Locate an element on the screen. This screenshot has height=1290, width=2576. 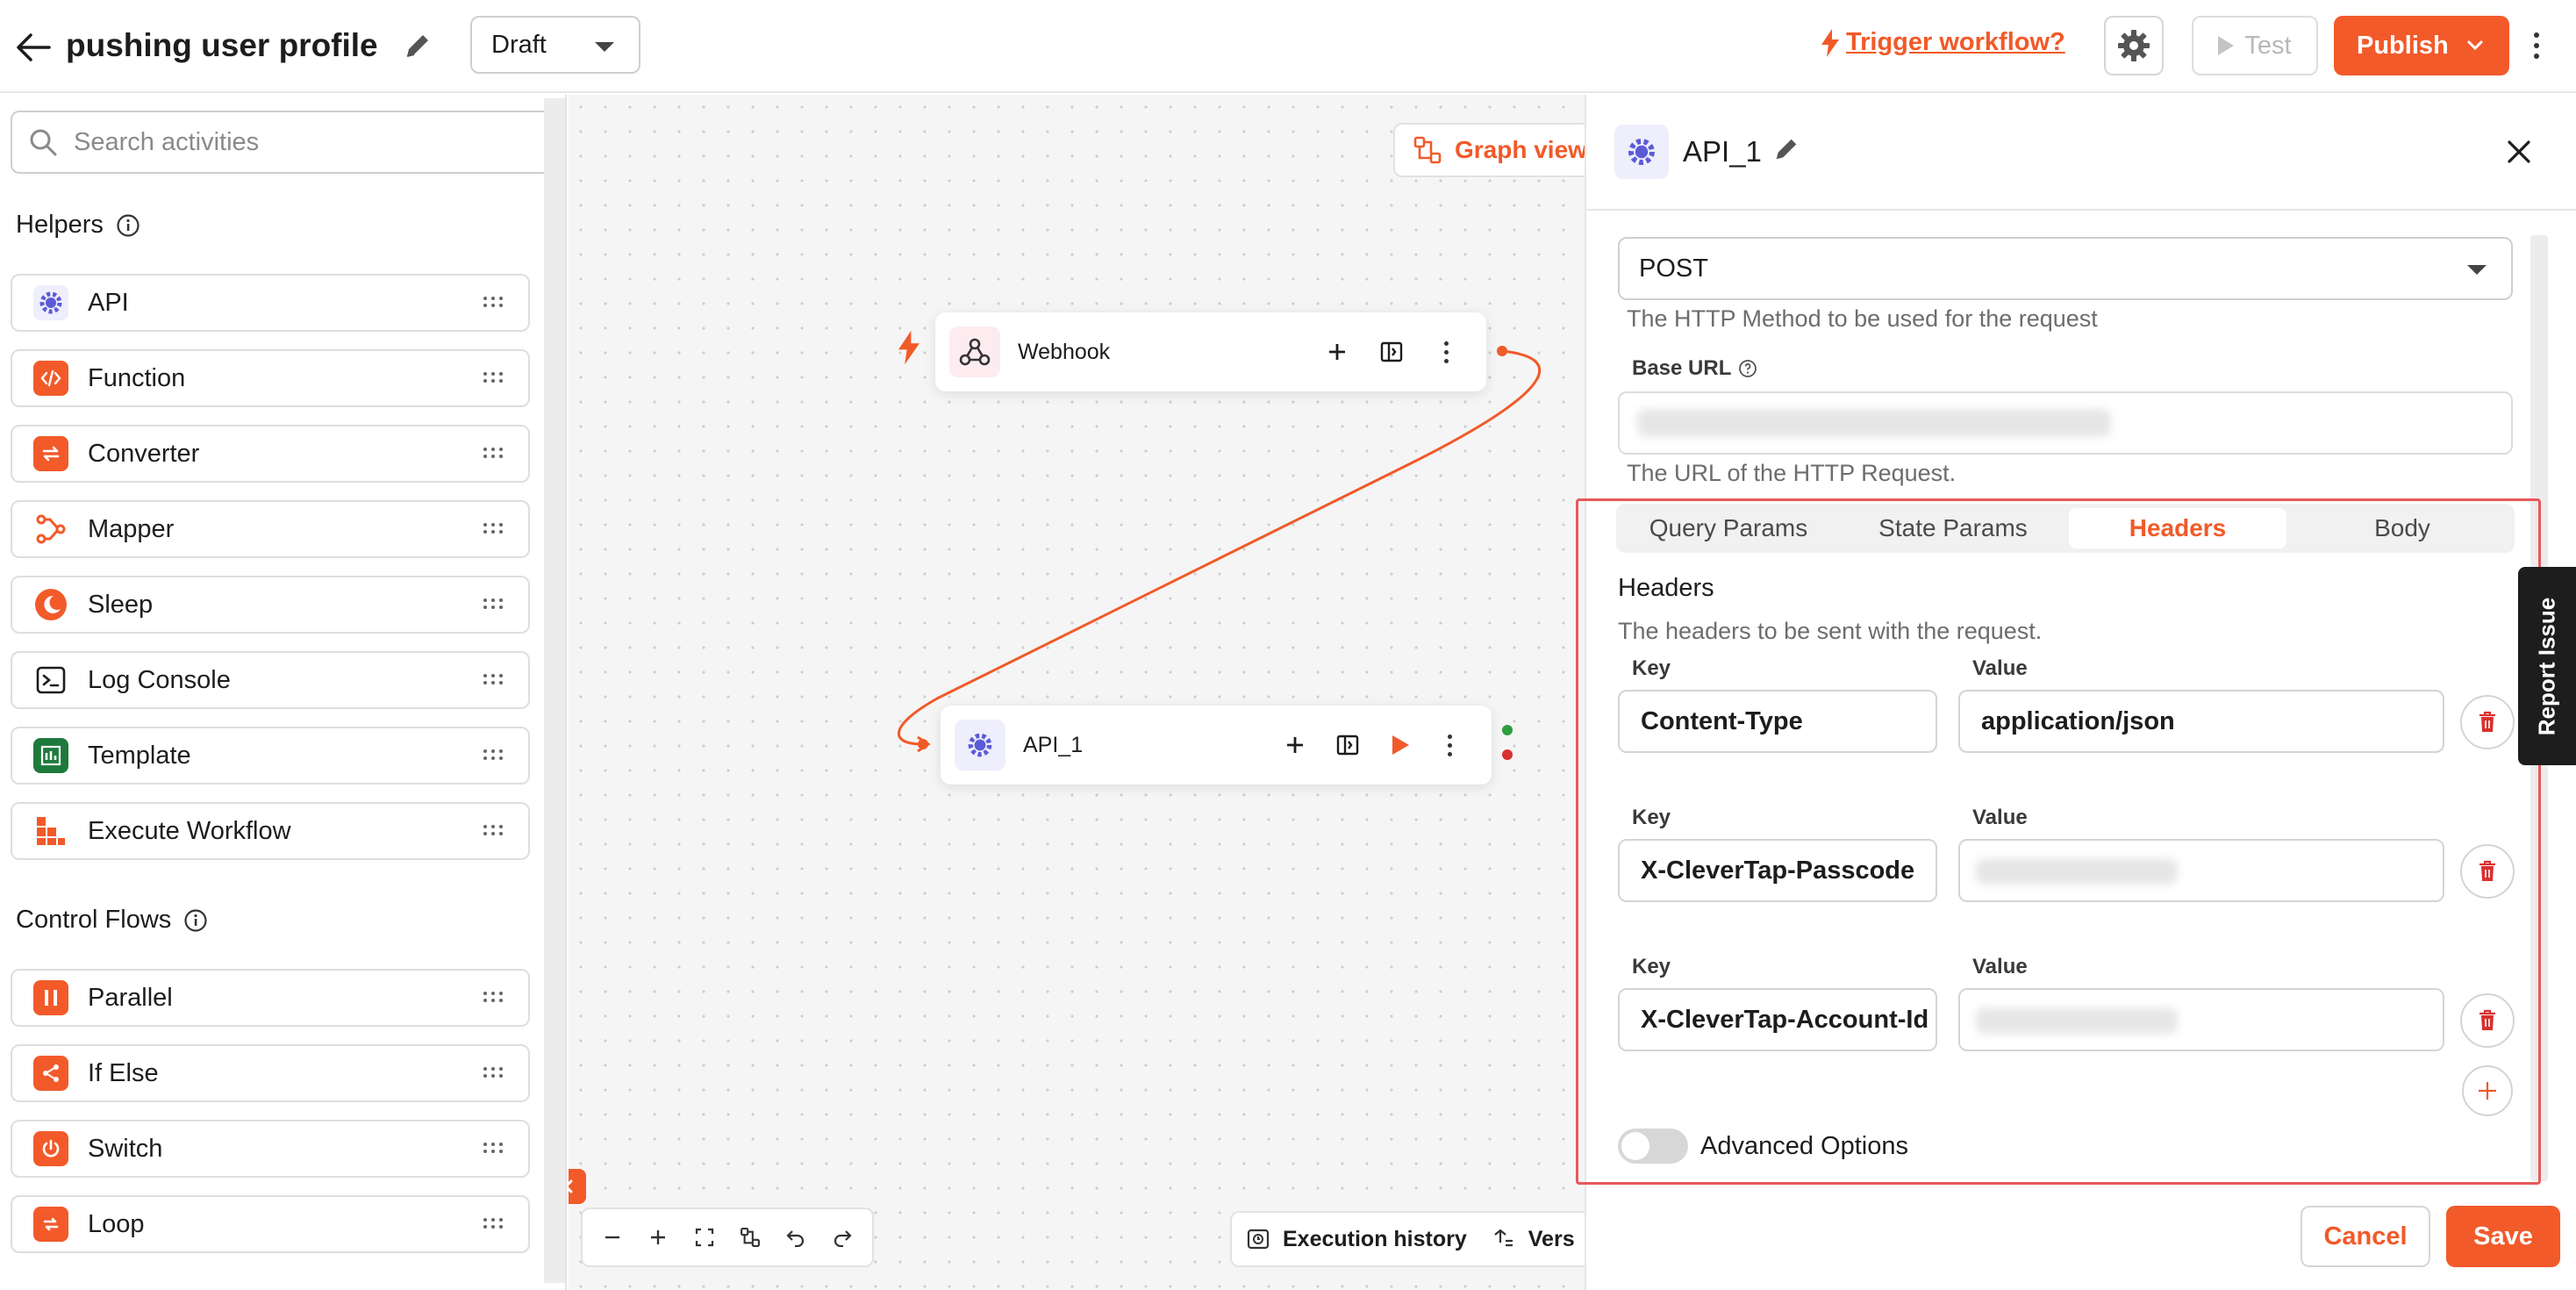
tab-state-params: State Params is located at coordinates (1953, 528).